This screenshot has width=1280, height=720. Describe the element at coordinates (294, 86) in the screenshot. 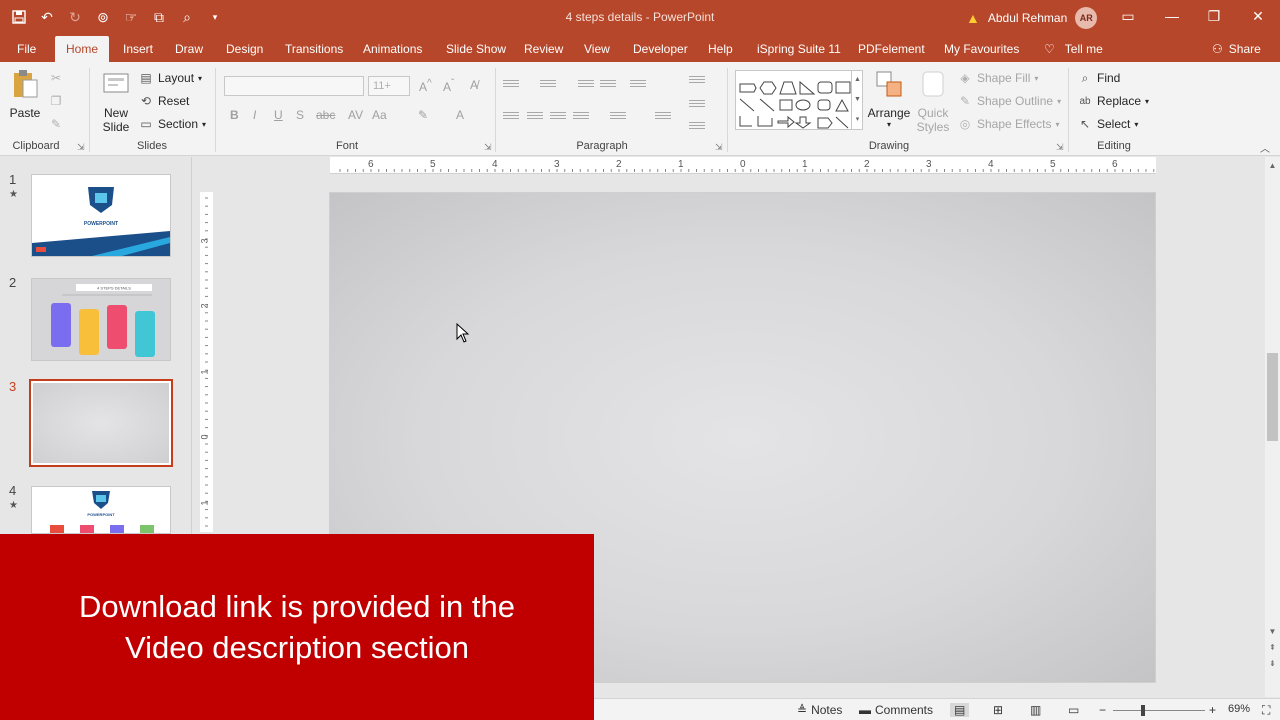

I see `font-name-input` at that location.